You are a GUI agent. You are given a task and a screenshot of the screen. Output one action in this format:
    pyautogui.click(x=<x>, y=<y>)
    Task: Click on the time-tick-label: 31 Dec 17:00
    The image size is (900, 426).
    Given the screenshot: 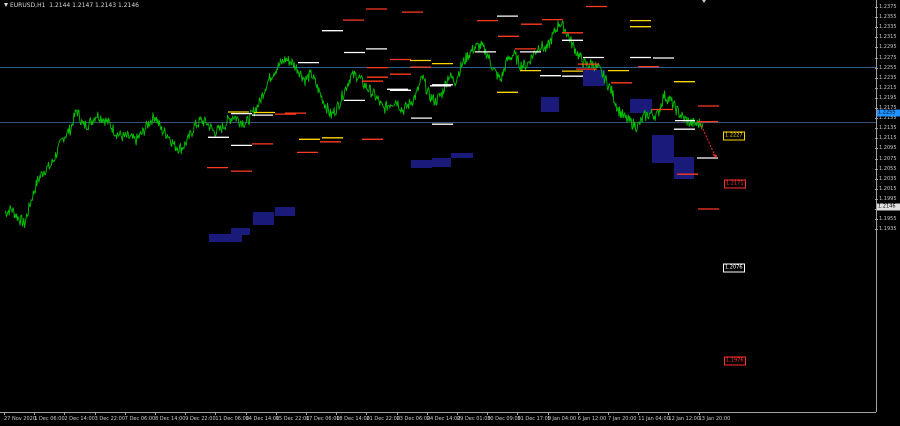 What is the action you would take?
    pyautogui.click(x=534, y=417)
    